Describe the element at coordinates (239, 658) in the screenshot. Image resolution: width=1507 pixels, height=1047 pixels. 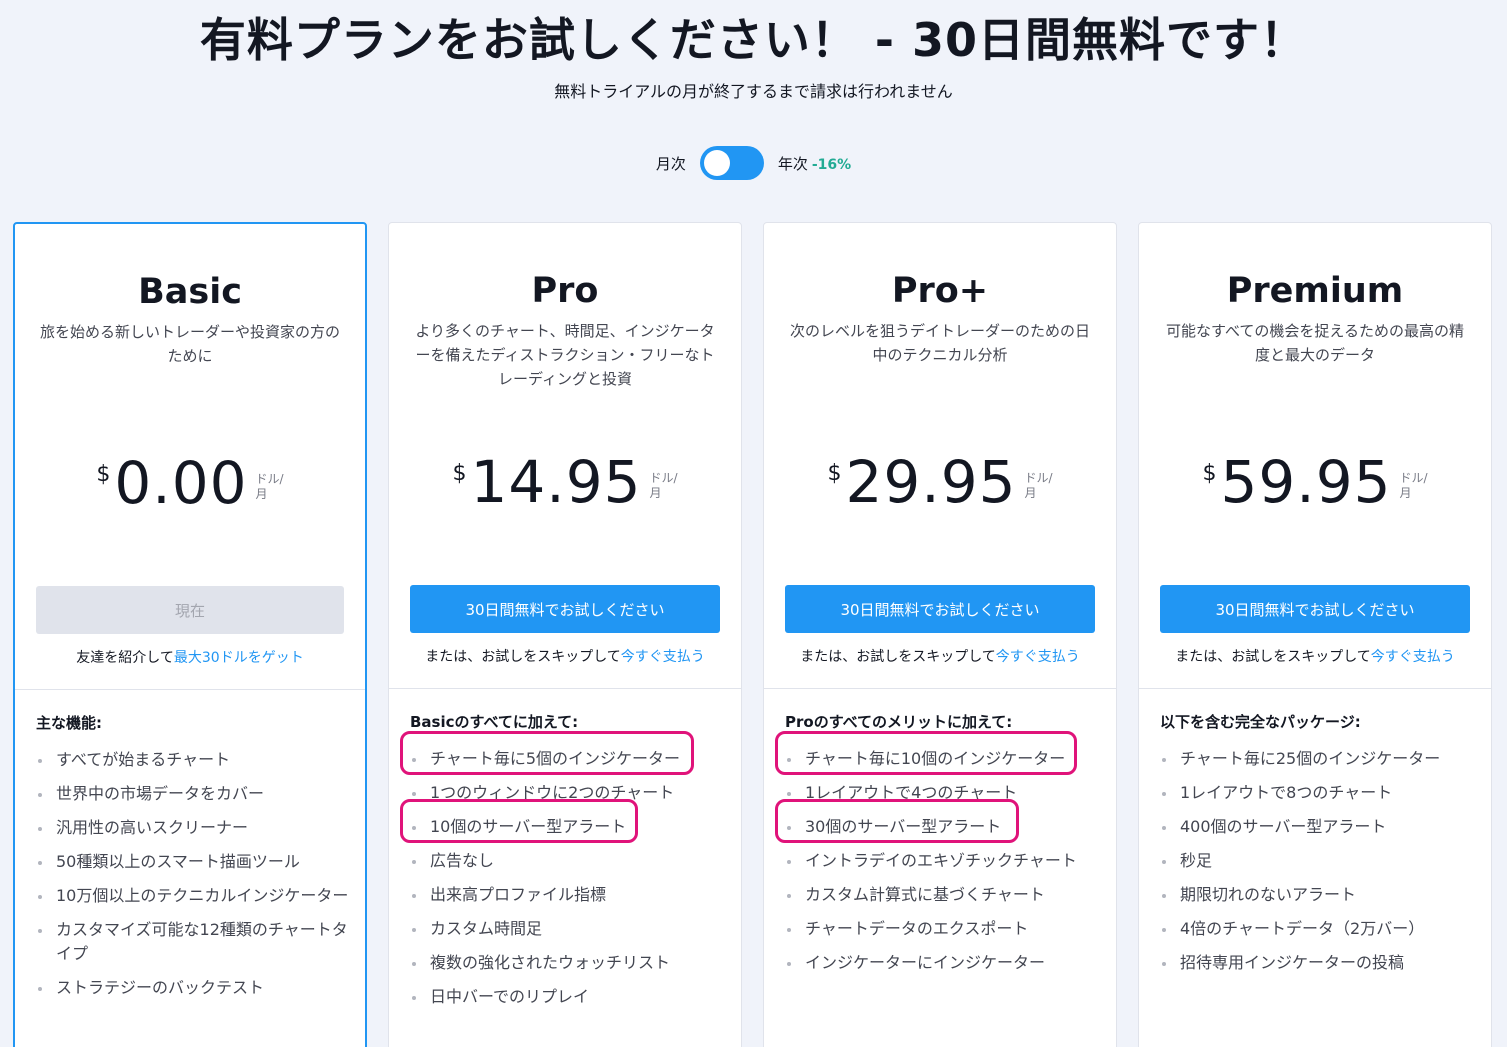
I see `referral-link: 最大30ドルをゲット` at that location.